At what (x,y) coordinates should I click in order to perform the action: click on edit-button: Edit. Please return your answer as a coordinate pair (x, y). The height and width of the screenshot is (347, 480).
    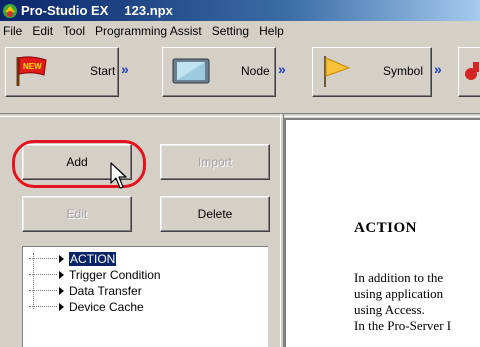
    Looking at the image, I should click on (77, 214).